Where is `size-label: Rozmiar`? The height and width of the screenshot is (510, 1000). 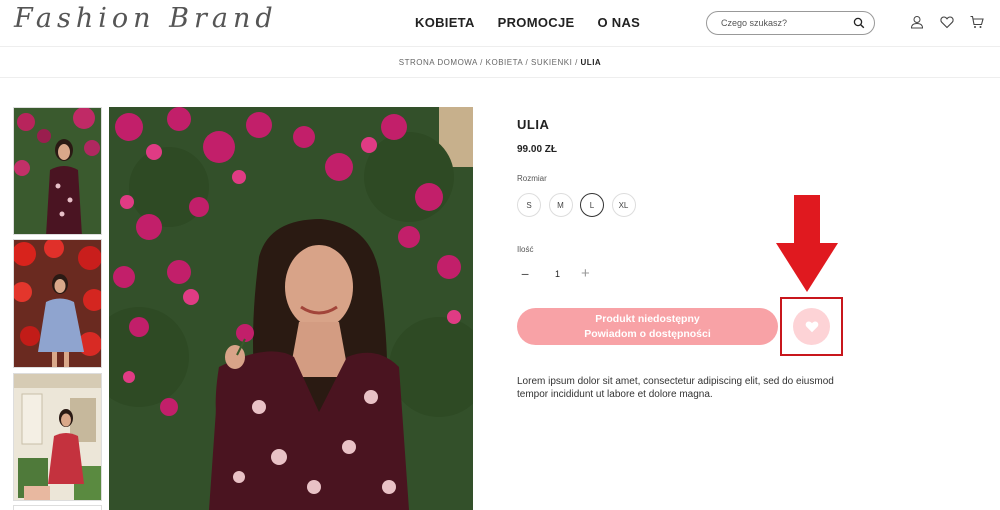 size-label: Rozmiar is located at coordinates (532, 178).